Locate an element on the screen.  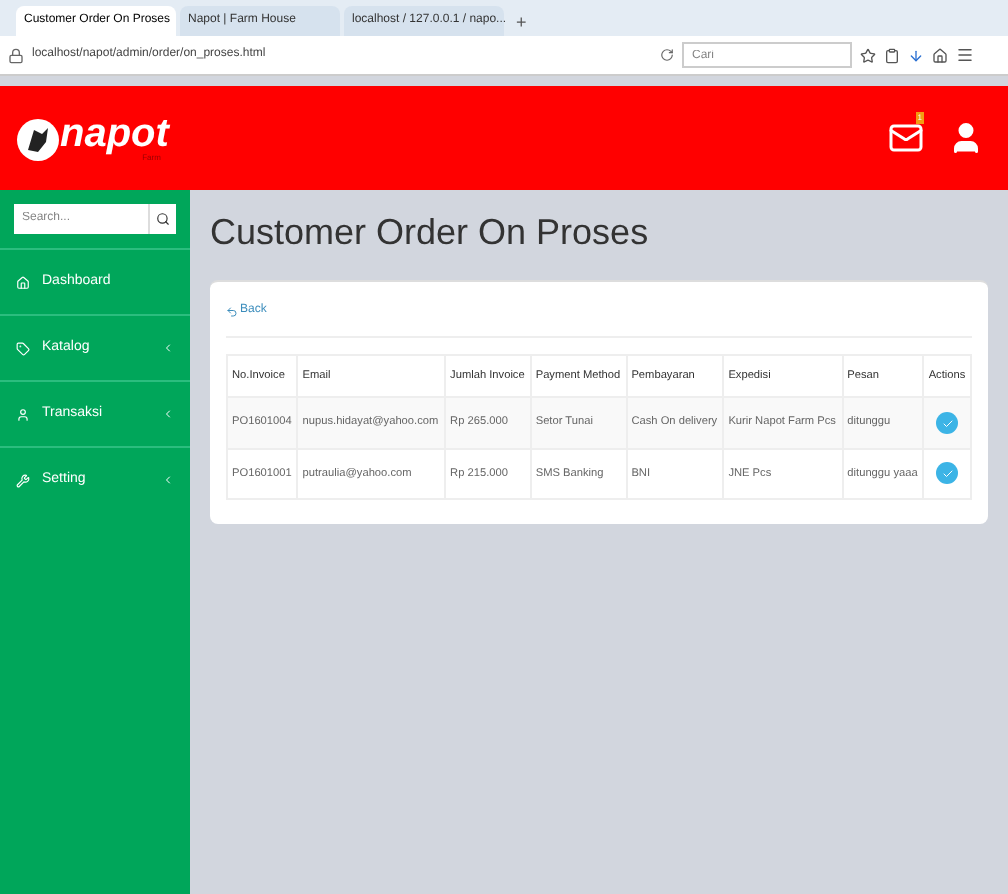
search-icon is located at coordinates (163, 219).